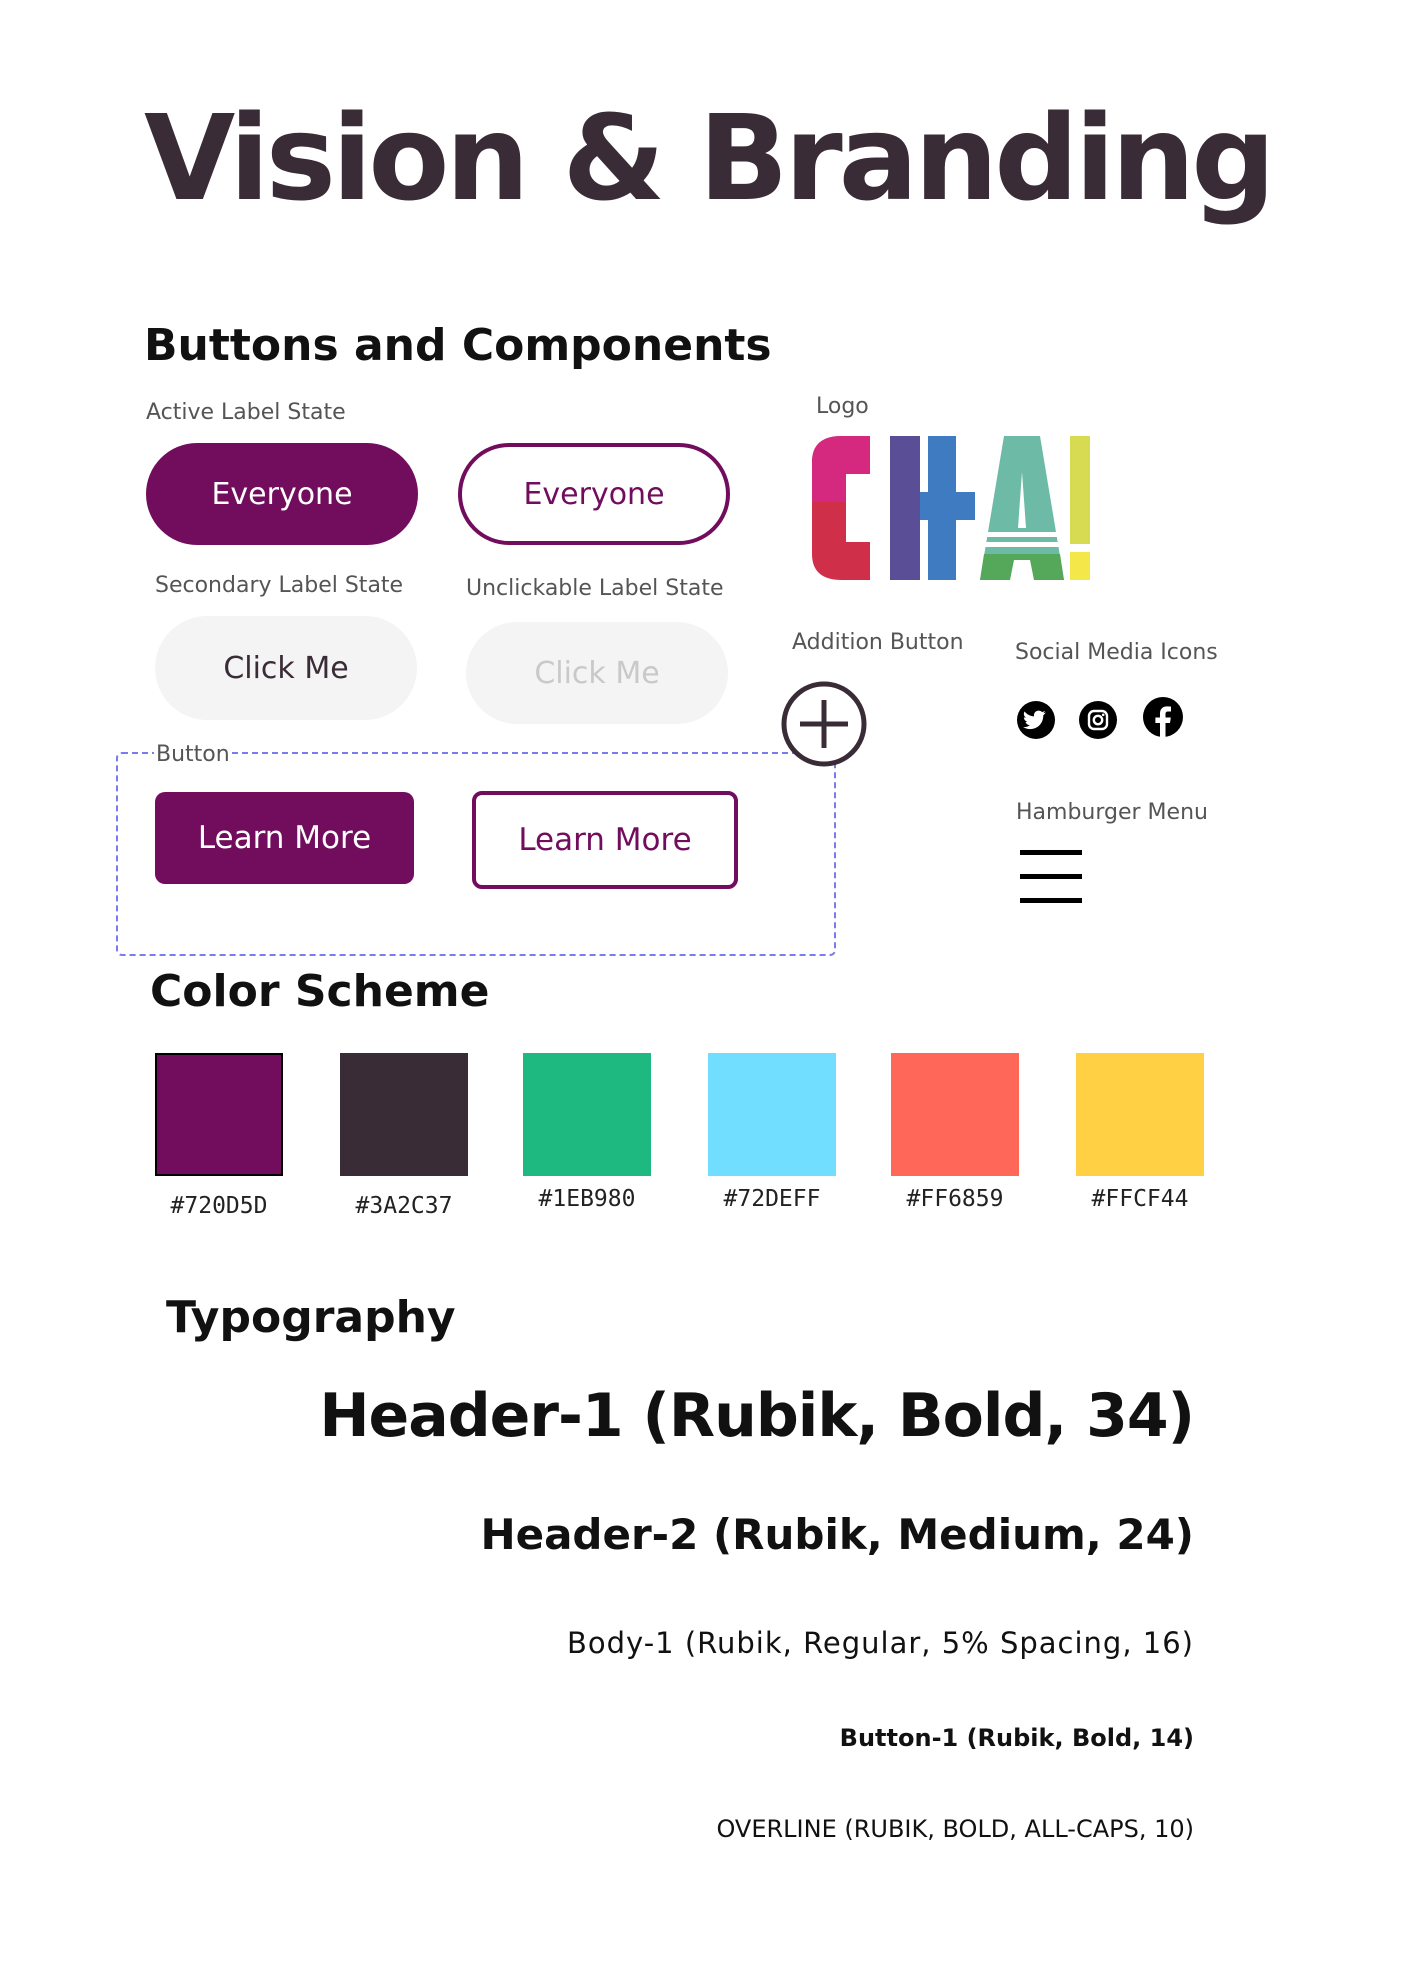 This screenshot has height=1970, width=1412. I want to click on typography-header1-sample: Header-1 (Rubik, Bold, 34), so click(757, 1416).